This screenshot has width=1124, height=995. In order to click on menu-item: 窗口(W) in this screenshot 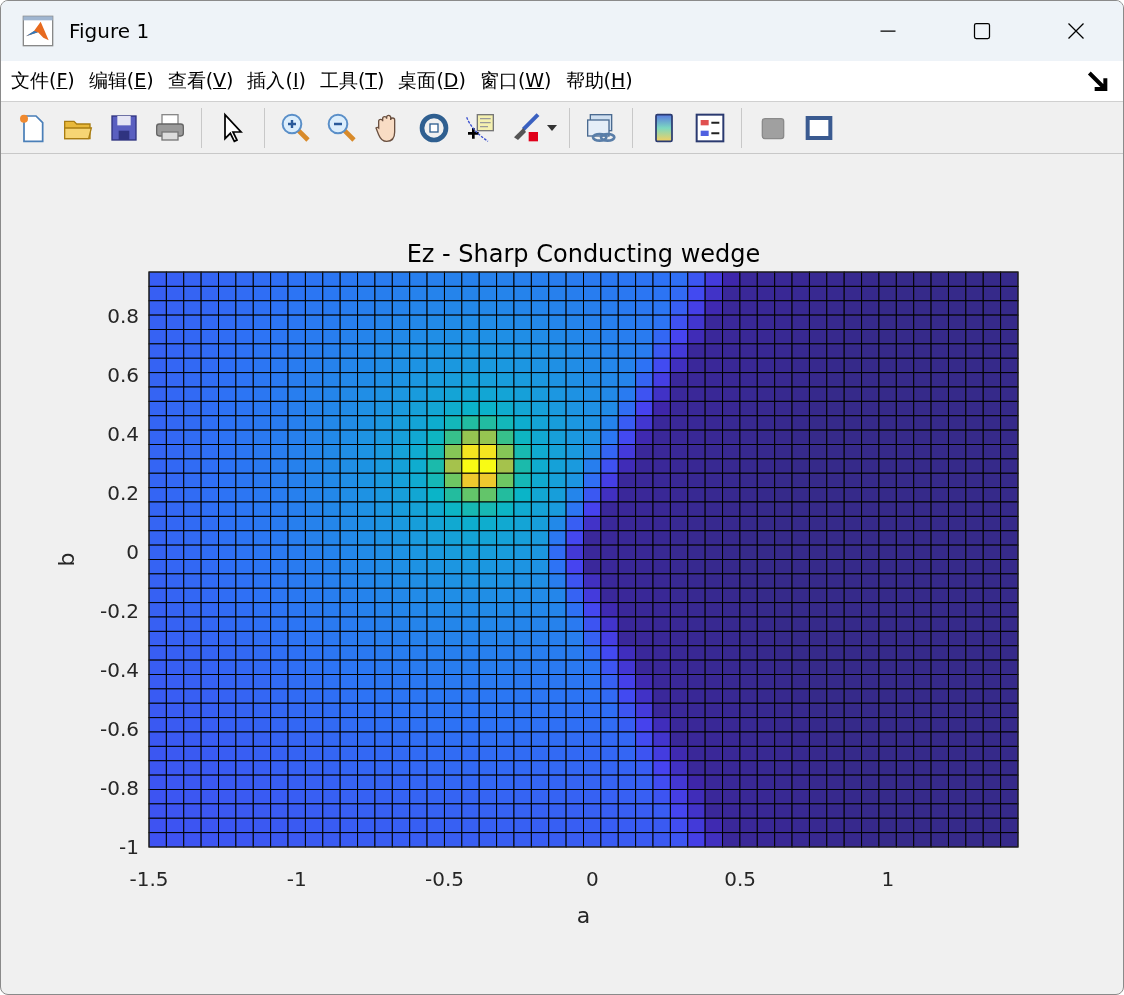, I will do `click(515, 81)`.